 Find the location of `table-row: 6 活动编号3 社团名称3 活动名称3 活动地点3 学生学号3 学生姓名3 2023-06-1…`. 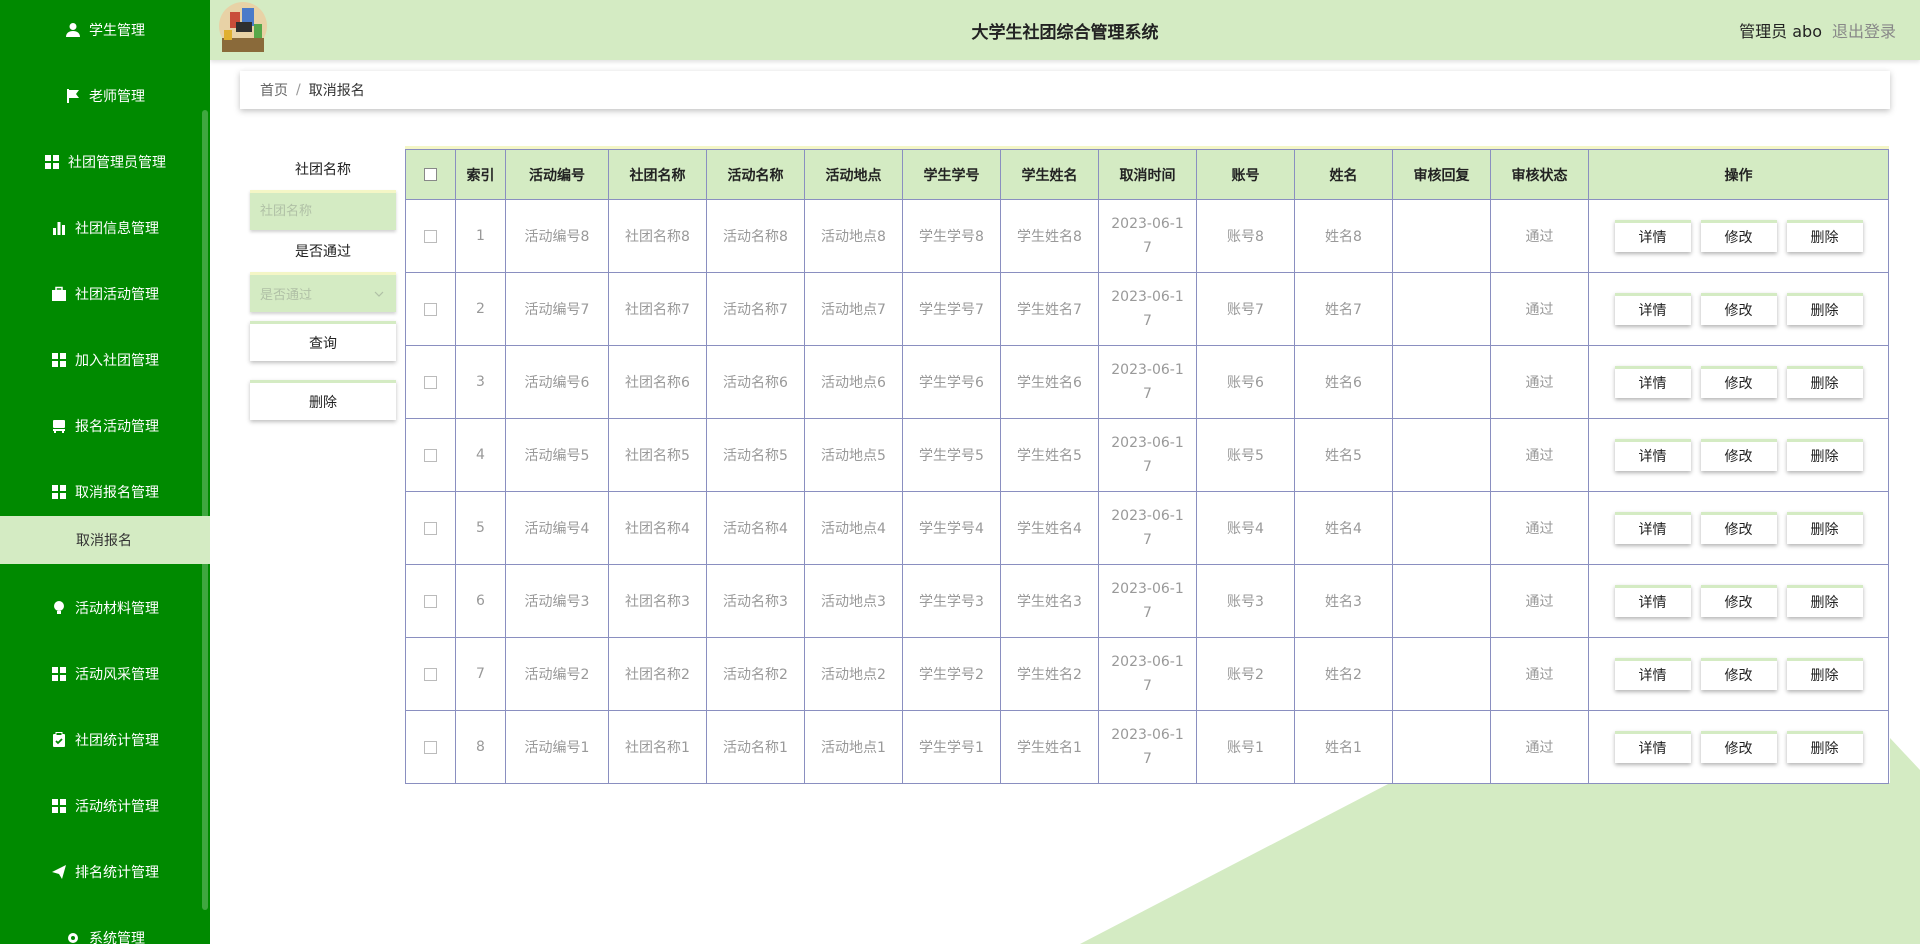

table-row: 6 活动编号3 社团名称3 活动名称3 活动地点3 学生学号3 学生姓名3 2023-06-1… is located at coordinates (1147, 601).